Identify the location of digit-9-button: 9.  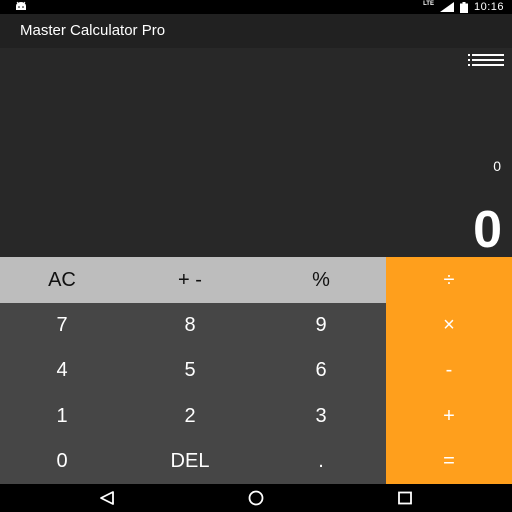
(321, 325).